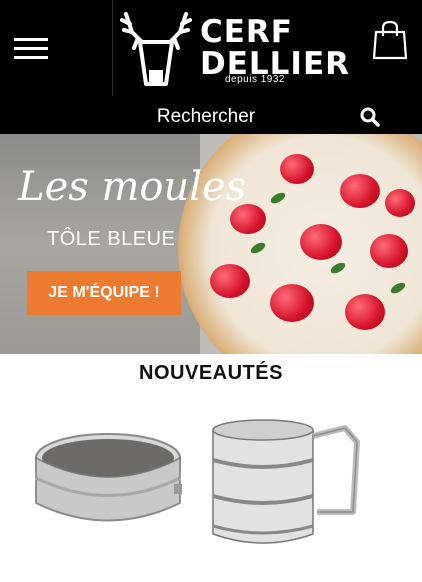 The width and height of the screenshot is (422, 582). I want to click on search-bar: Rechercher, so click(211, 115).